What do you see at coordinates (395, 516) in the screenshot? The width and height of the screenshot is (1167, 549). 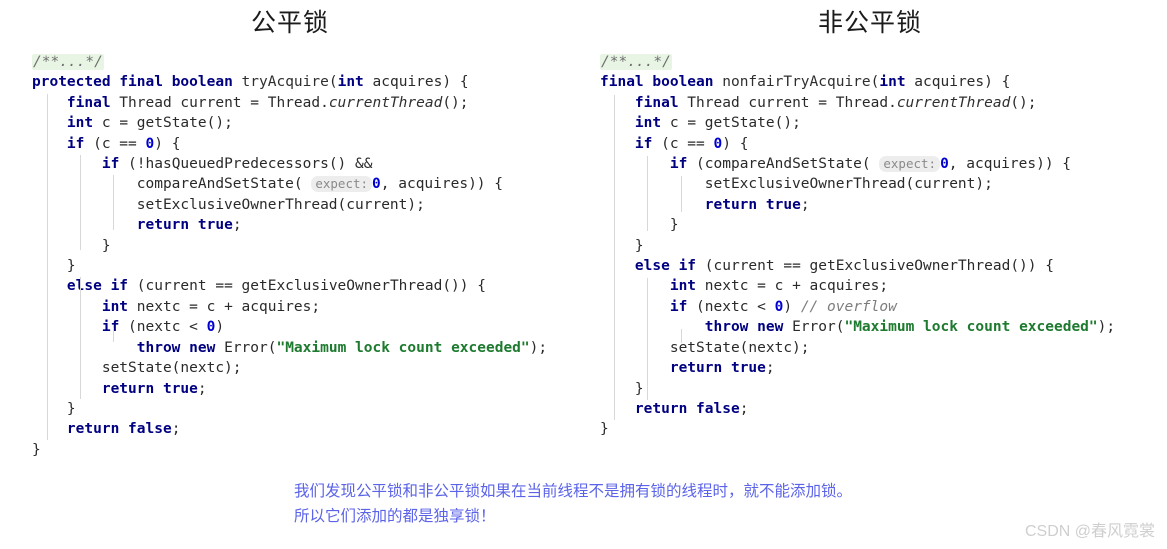 I see `caption-line-2: 所以它们添加的都是独享锁！` at bounding box center [395, 516].